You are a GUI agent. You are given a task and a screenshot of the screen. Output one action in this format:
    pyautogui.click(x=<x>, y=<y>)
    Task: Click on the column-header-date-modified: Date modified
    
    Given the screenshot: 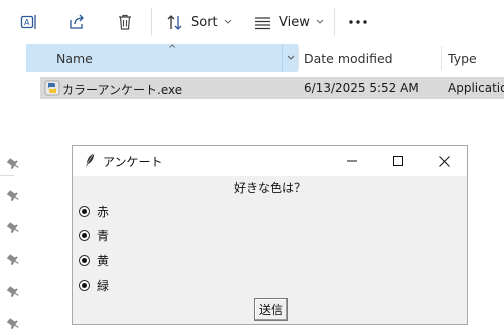 What is the action you would take?
    pyautogui.click(x=348, y=58)
    